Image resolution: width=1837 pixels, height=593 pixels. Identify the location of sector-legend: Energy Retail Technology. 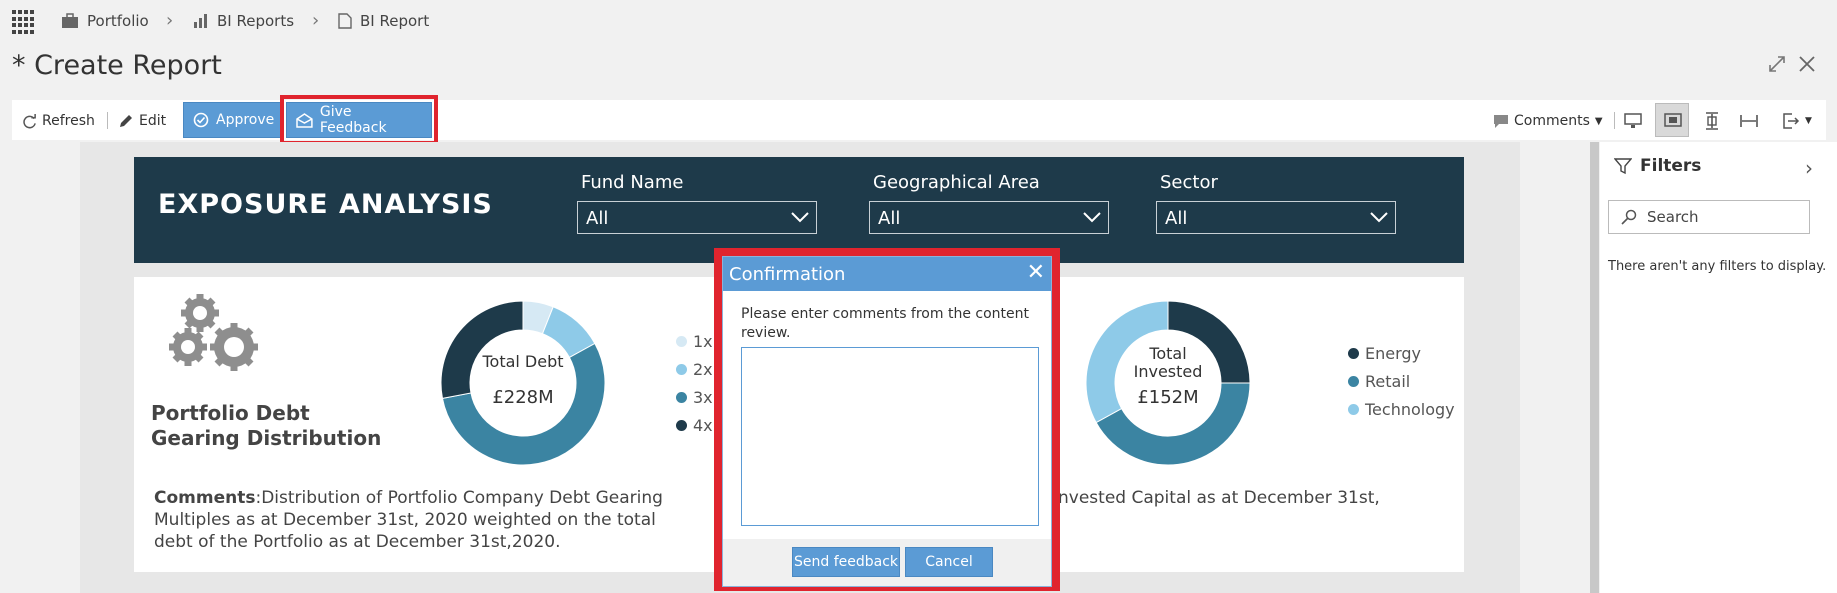
(1401, 386).